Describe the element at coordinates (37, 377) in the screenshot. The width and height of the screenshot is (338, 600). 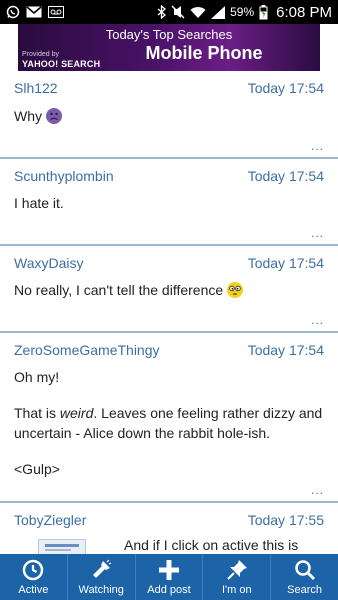
I see `post-text: Oh my!` at that location.